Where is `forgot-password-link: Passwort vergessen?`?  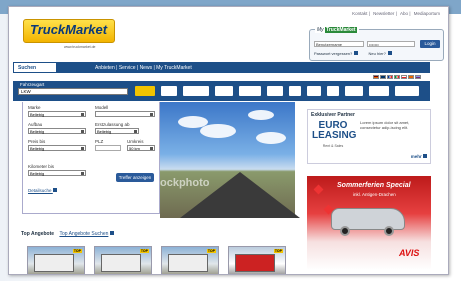 forgot-password-link: Passwort vergessen? is located at coordinates (333, 53).